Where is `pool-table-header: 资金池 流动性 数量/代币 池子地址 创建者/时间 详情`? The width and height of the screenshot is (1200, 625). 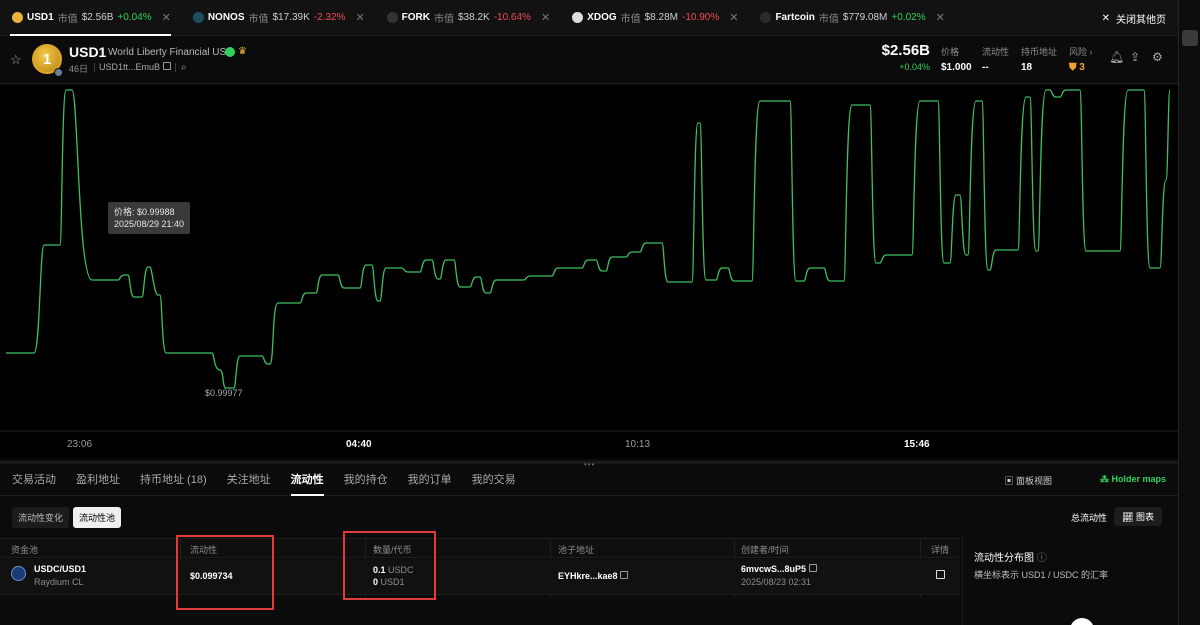
pool-table-header: 资金池 流动性 数量/代币 池子地址 创建者/时间 详情 is located at coordinates (480, 548).